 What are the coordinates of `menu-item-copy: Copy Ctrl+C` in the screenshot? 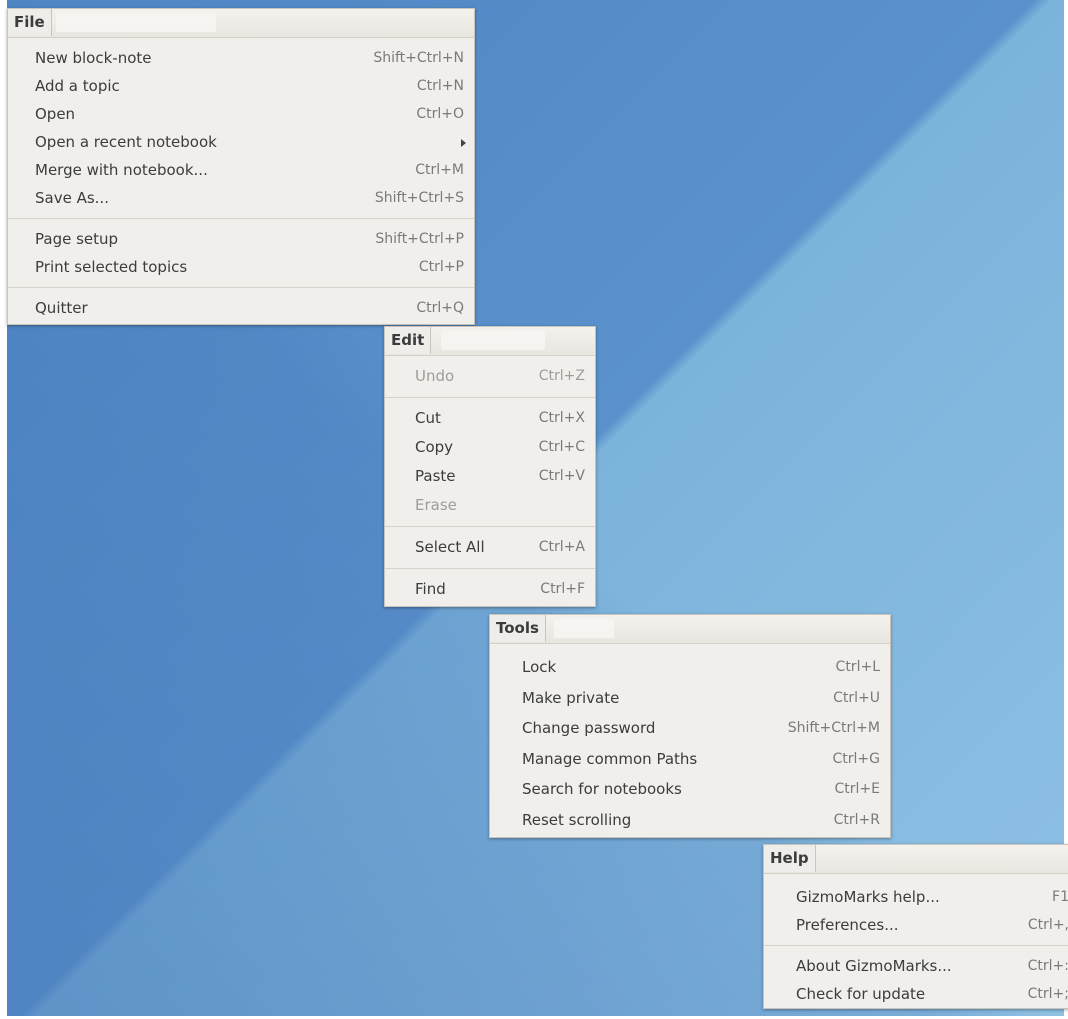 It's located at (490, 447).